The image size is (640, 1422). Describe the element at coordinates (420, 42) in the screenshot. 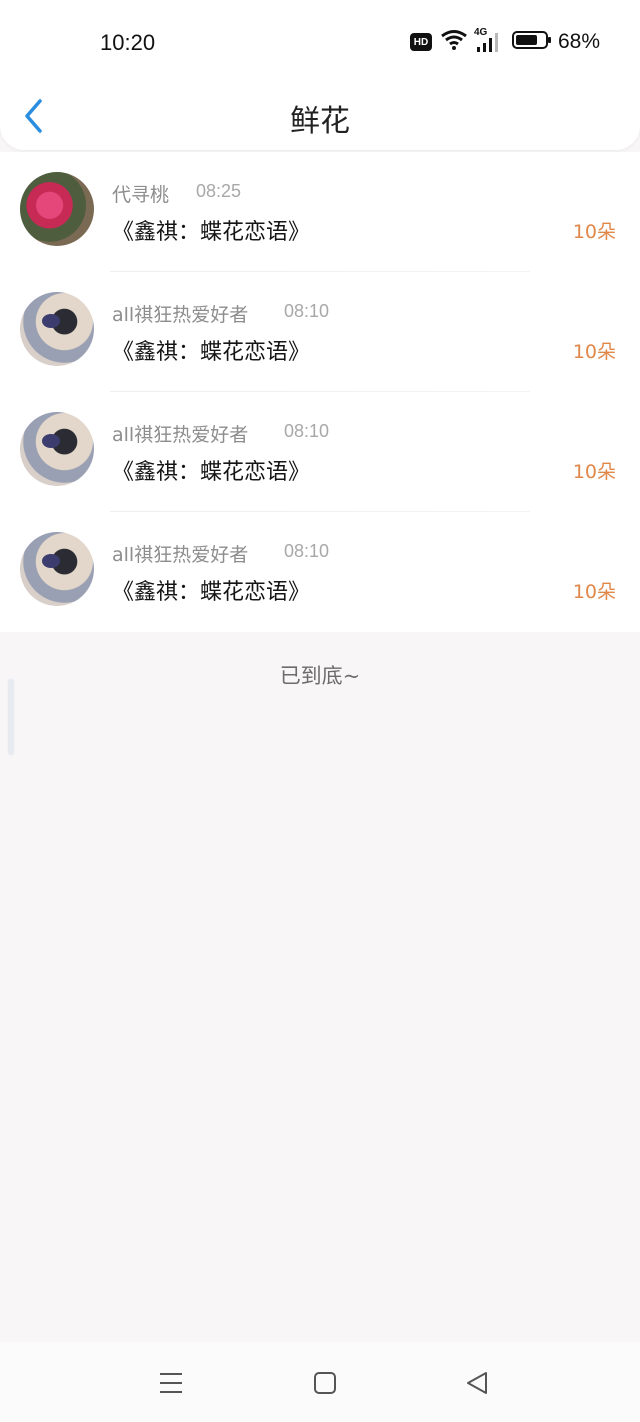

I see `hd-badge: HD` at that location.